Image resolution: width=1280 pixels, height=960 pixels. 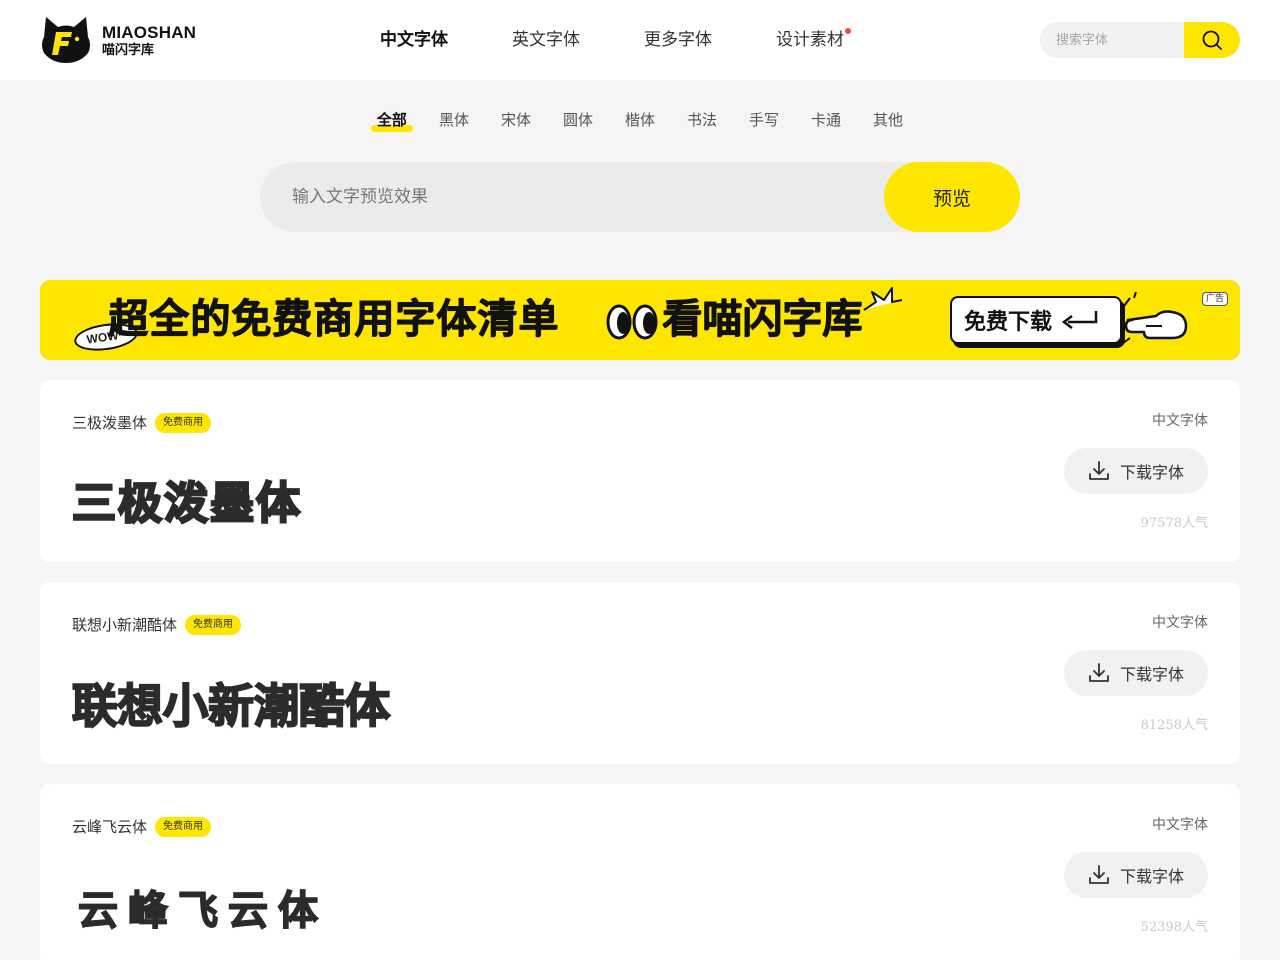 What do you see at coordinates (570, 197) in the screenshot?
I see `preview-text-input` at bounding box center [570, 197].